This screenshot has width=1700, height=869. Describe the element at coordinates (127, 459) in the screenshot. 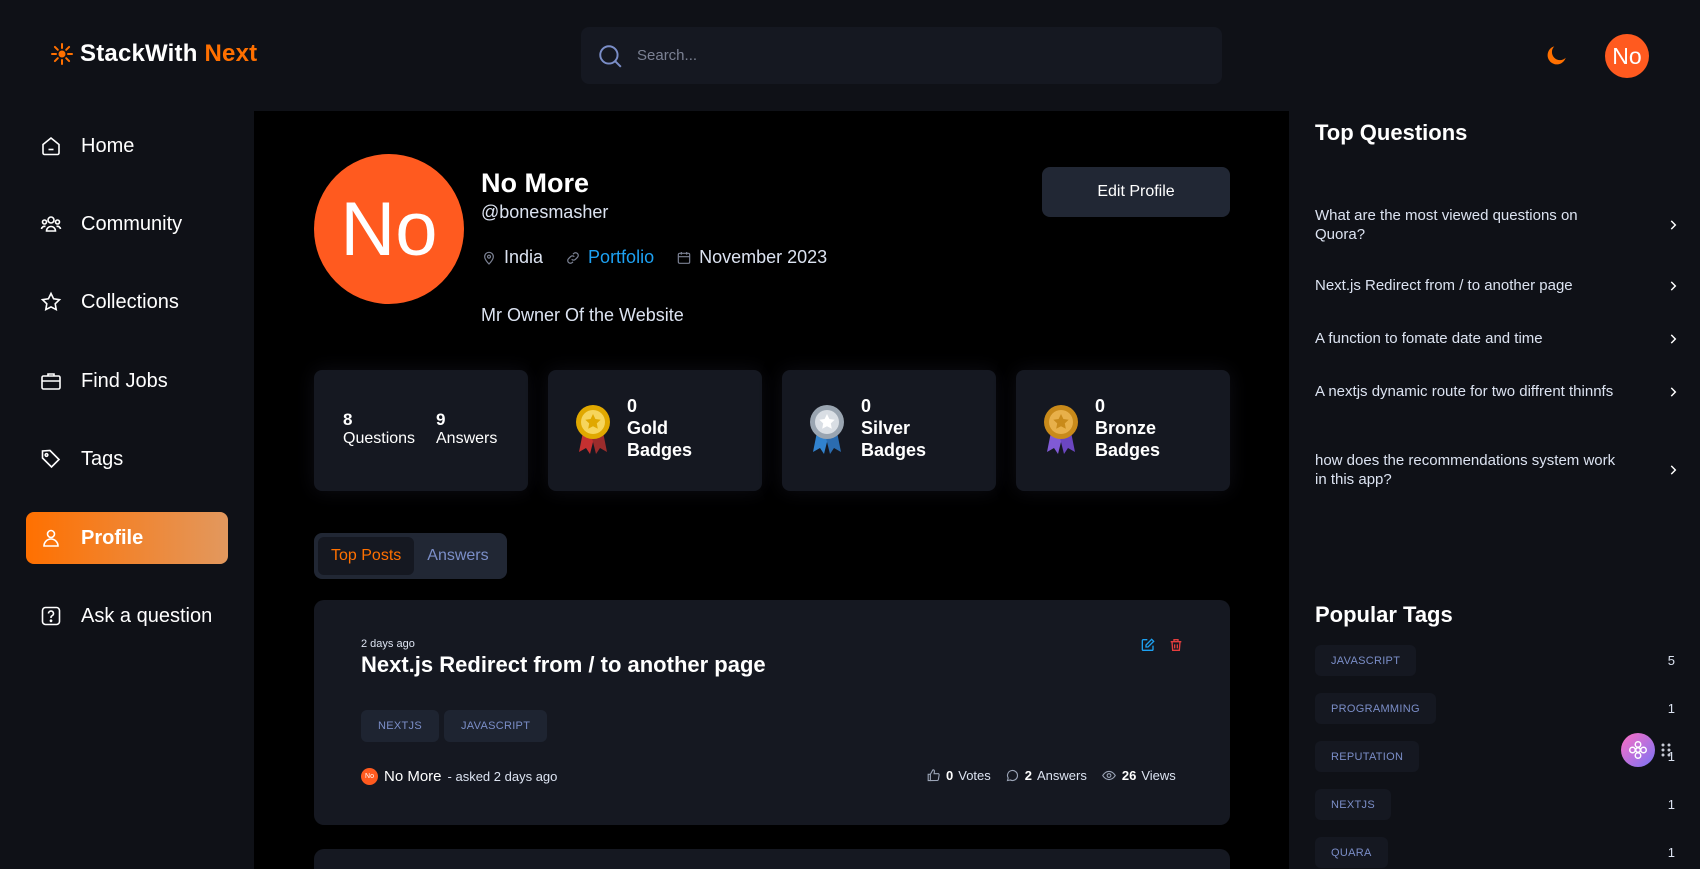

I see `sidebar-item-tags: Tags` at that location.